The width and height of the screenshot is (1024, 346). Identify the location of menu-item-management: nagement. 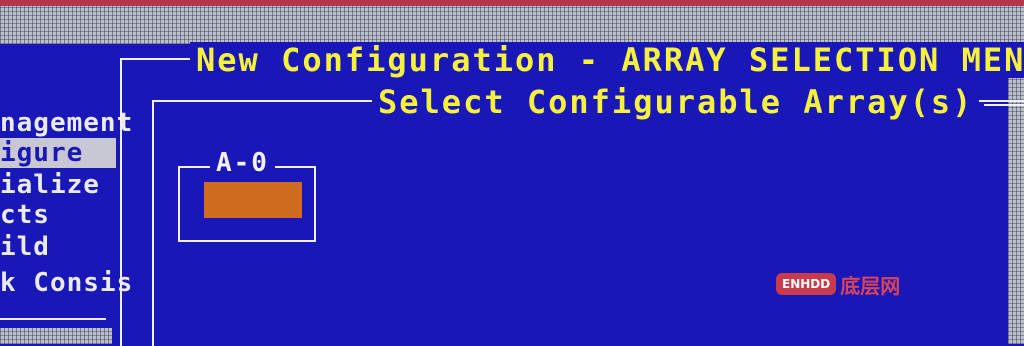
(66, 123).